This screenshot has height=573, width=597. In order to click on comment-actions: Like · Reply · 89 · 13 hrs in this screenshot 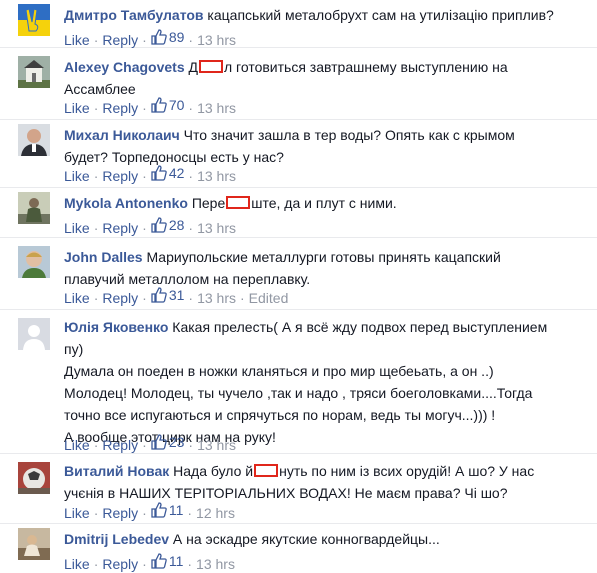, I will do `click(150, 37)`.